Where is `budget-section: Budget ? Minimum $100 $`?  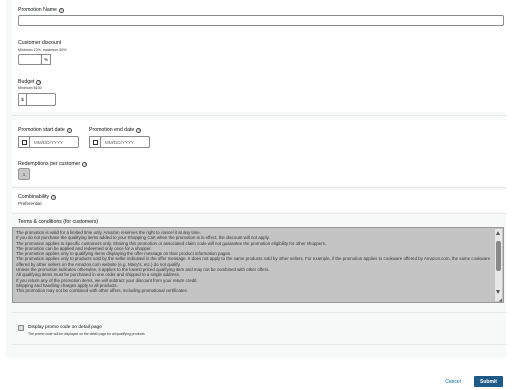
budget-section: Budget ? Minimum $100 $ is located at coordinates (259, 92).